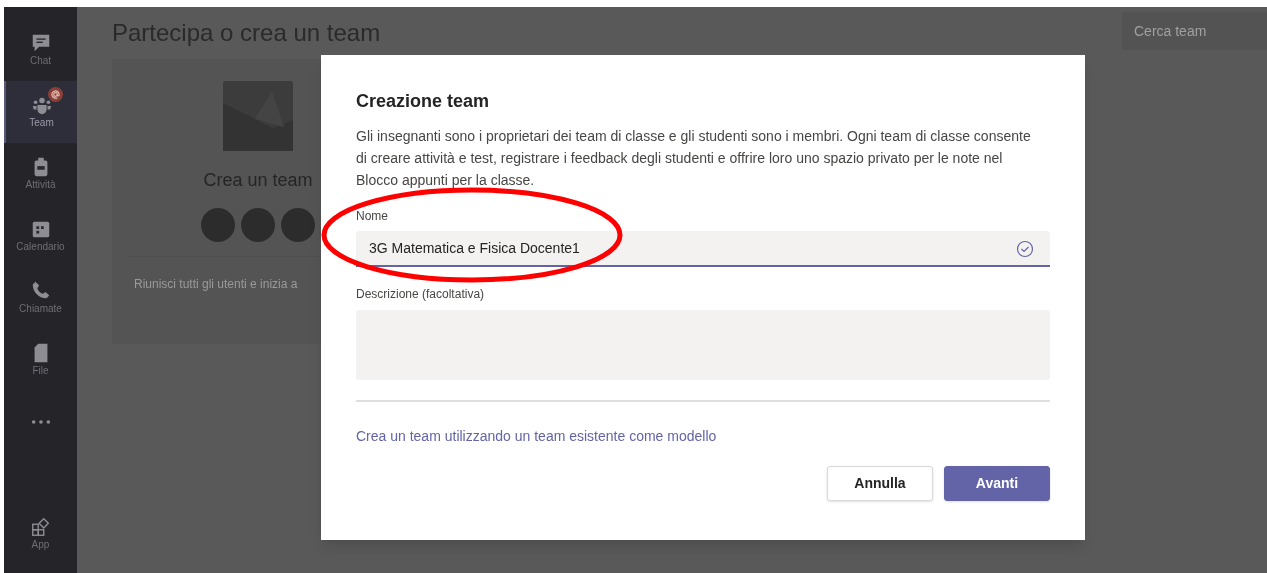 The height and width of the screenshot is (573, 1267). I want to click on rail-item: Attività, so click(40, 174).